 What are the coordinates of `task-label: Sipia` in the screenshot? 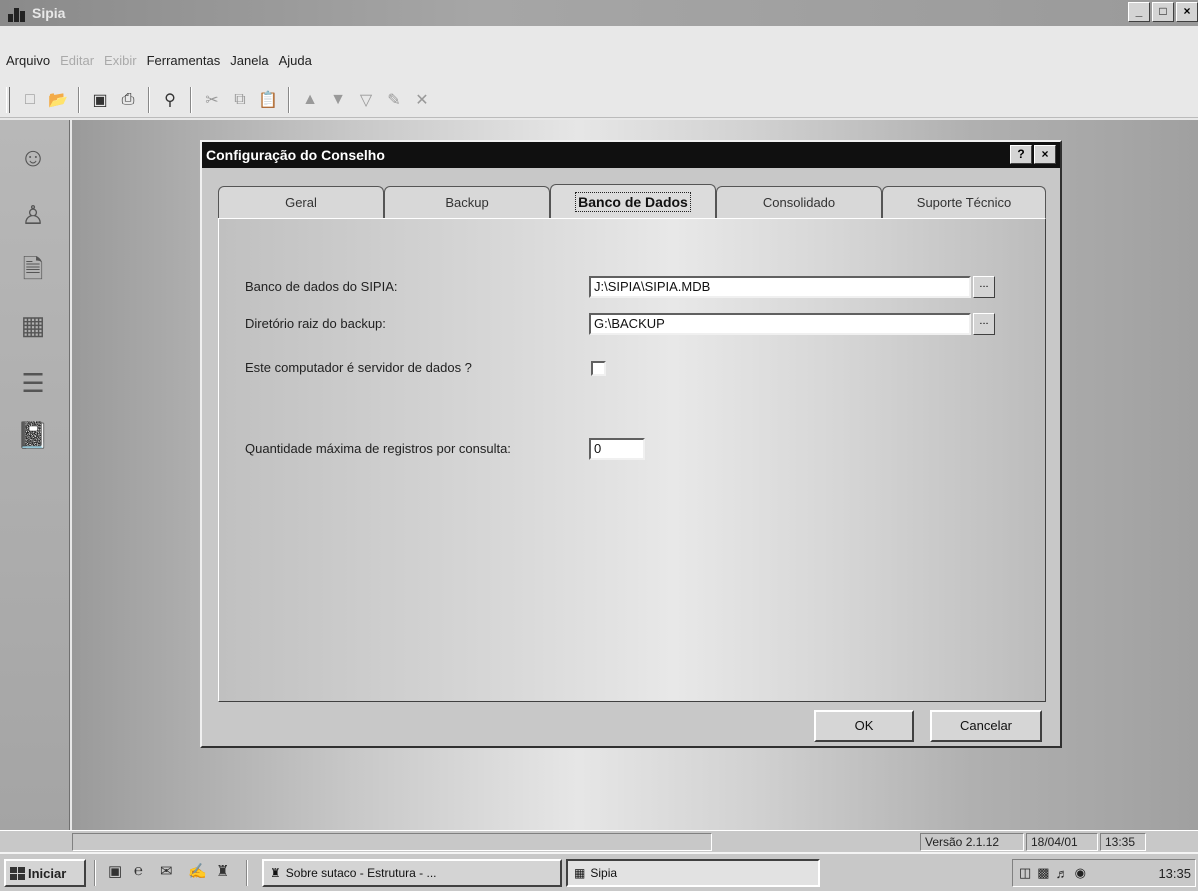 It's located at (604, 873).